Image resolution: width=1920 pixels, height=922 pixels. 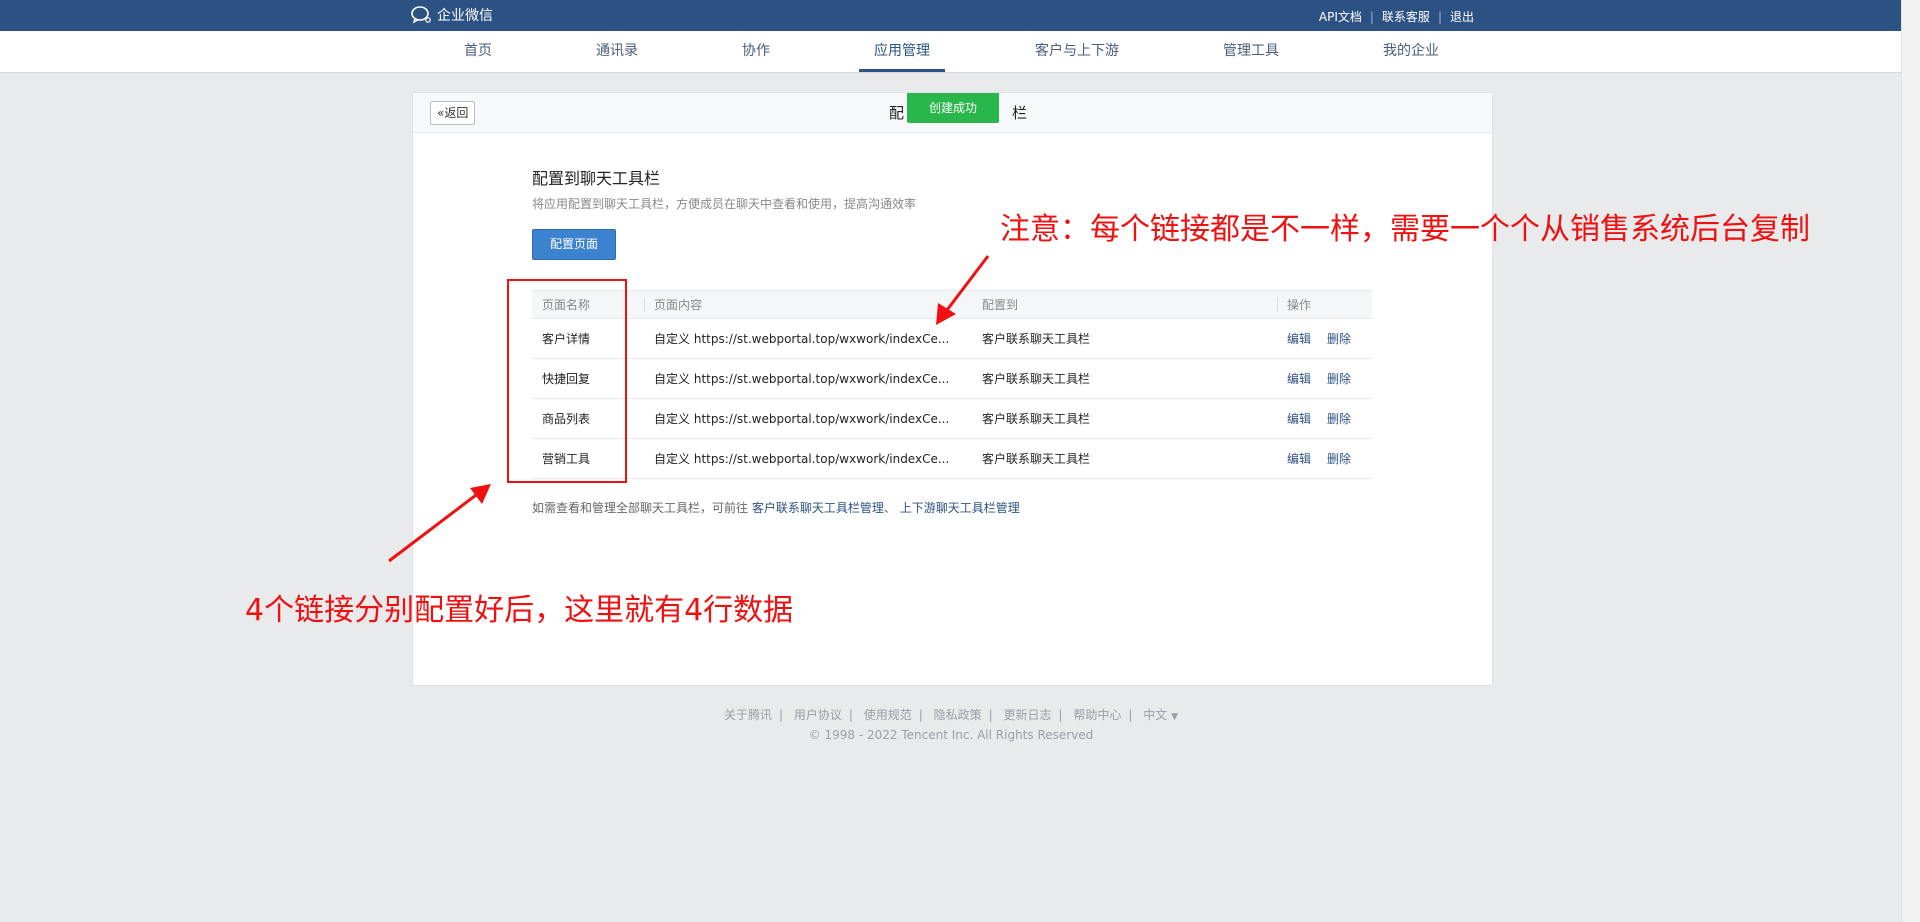 What do you see at coordinates (902, 51) in the screenshot?
I see `nav-app-management: 应用管理` at bounding box center [902, 51].